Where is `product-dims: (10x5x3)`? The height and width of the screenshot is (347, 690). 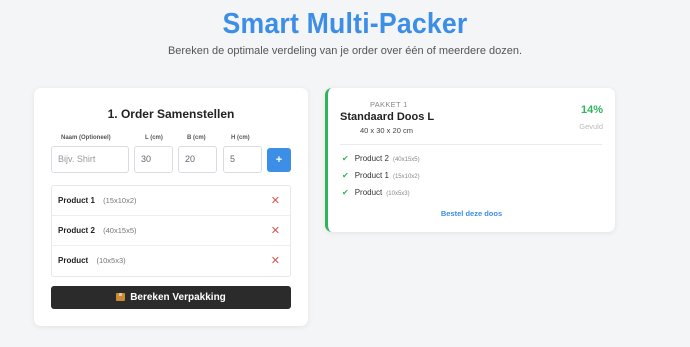
product-dims: (10x5x3) is located at coordinates (111, 260).